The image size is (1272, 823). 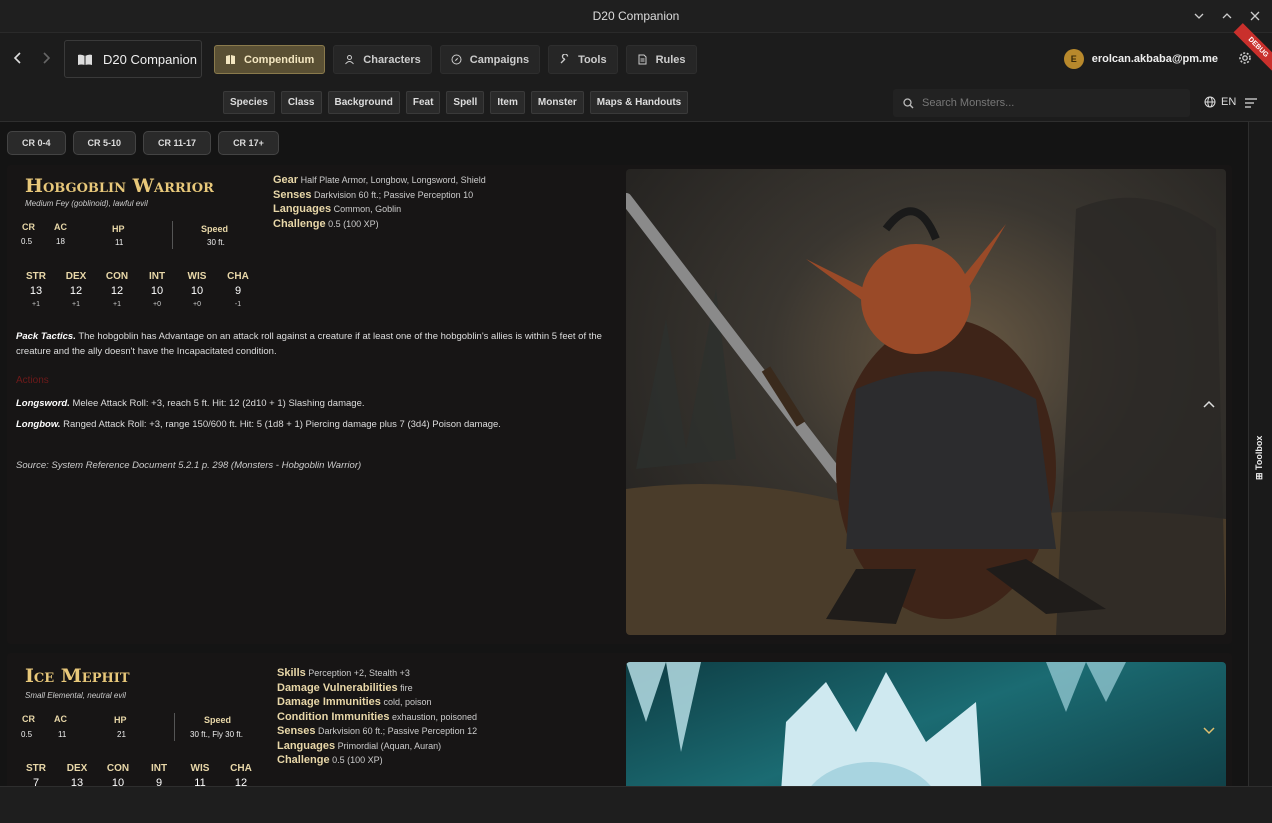 What do you see at coordinates (642, 59) in the screenshot?
I see `document-icon` at bounding box center [642, 59].